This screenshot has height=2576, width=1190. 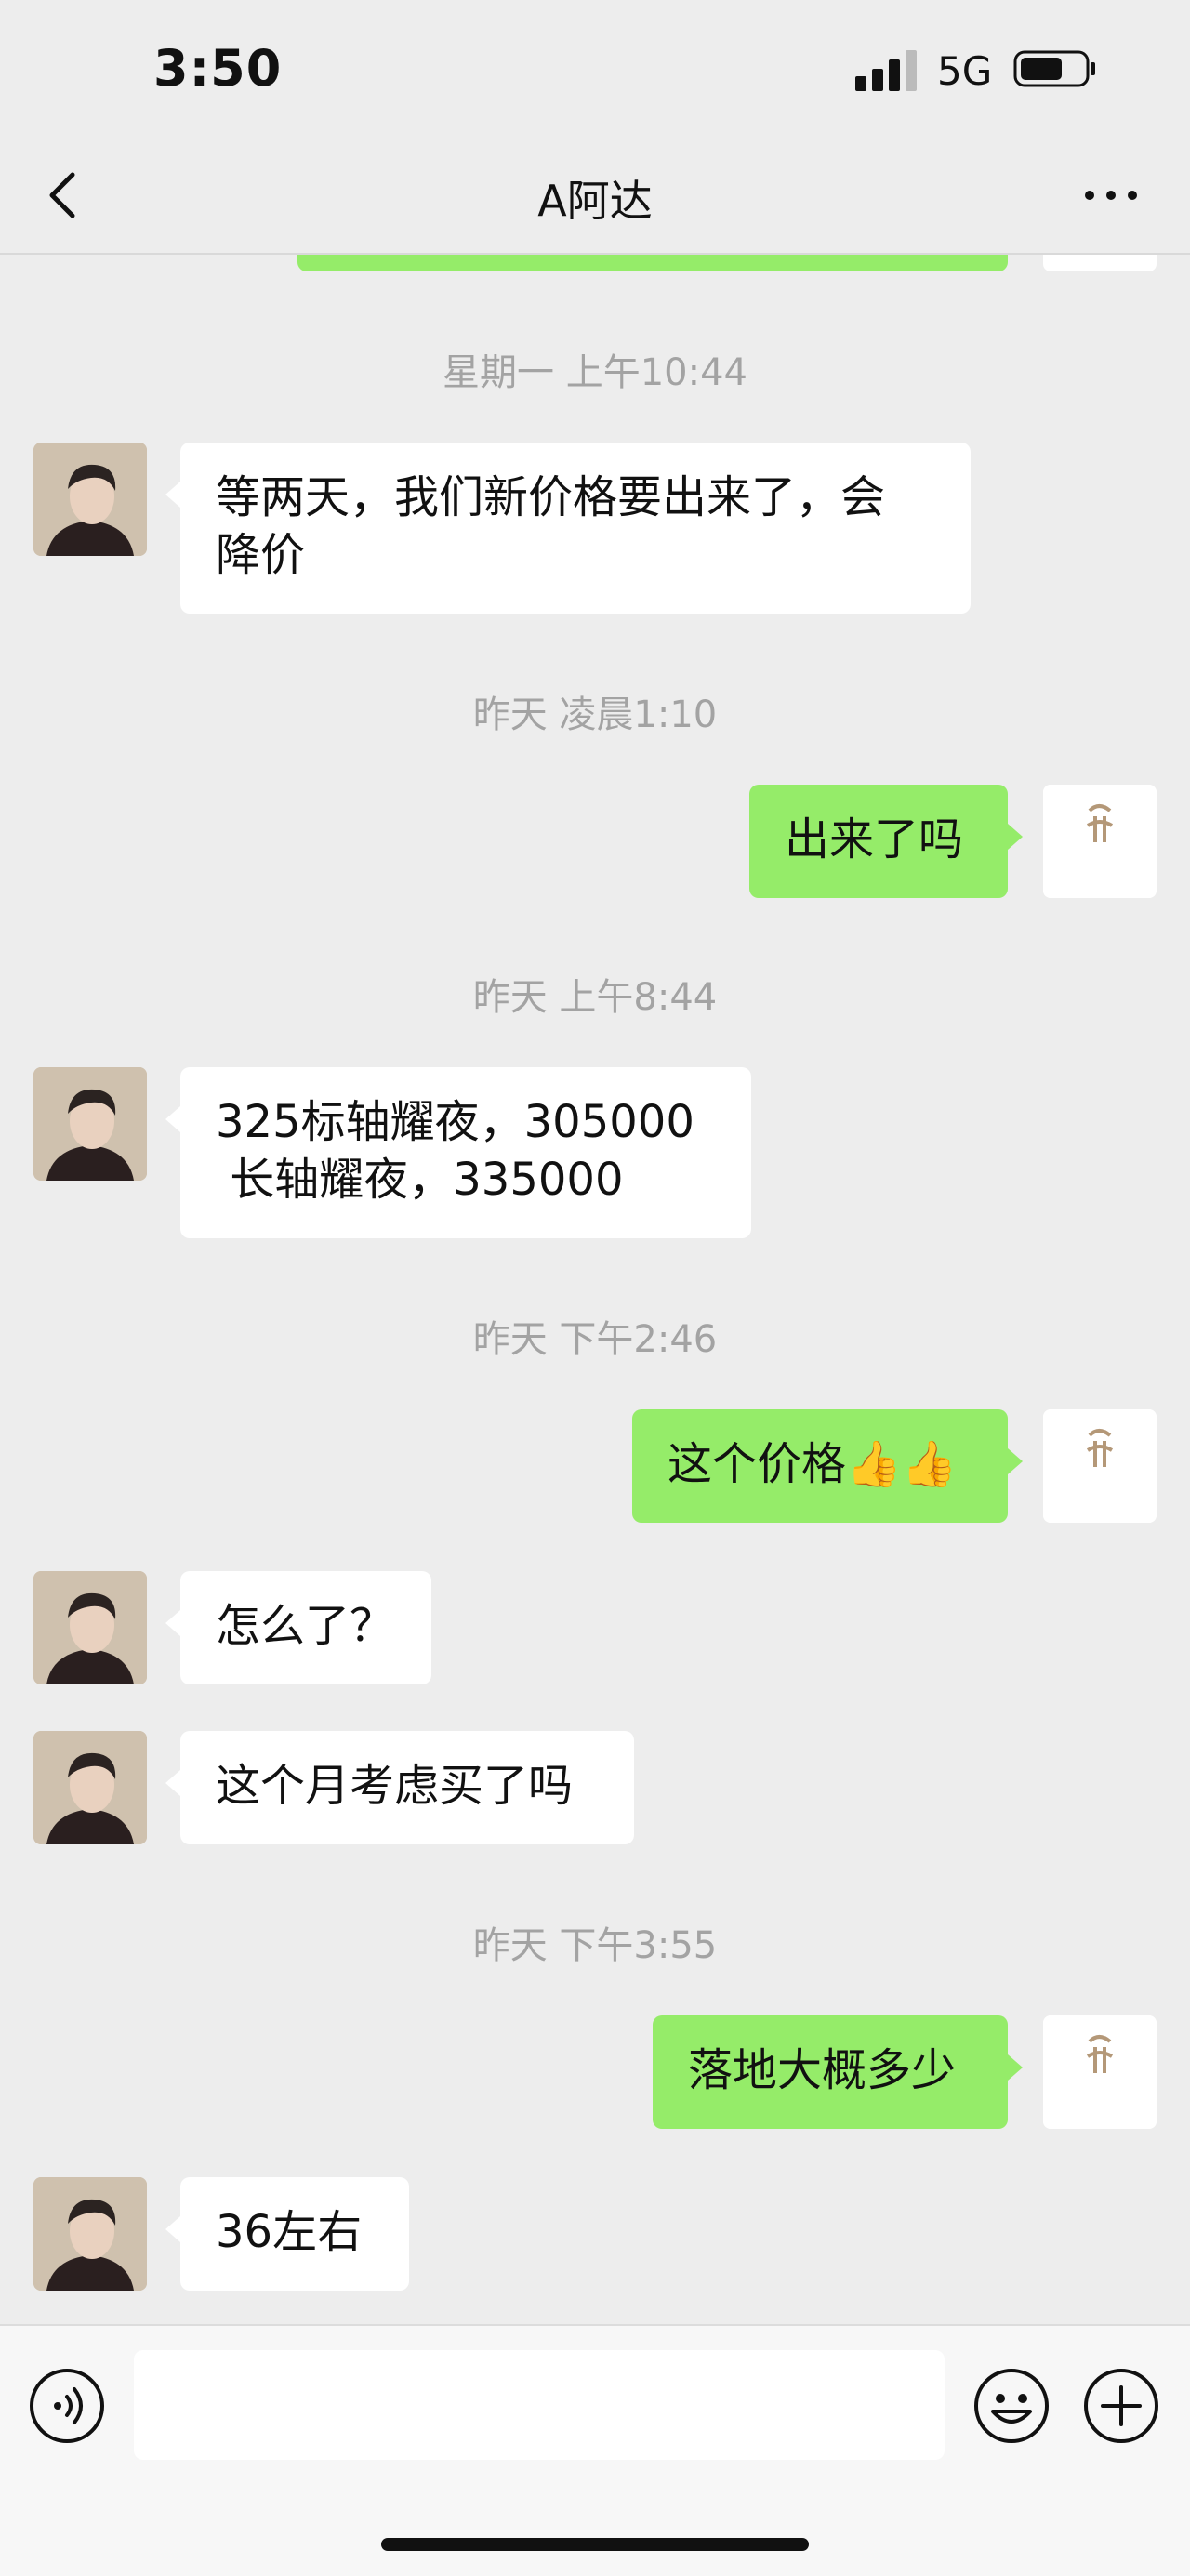 I want to click on emoji-icon, so click(x=1011, y=2406).